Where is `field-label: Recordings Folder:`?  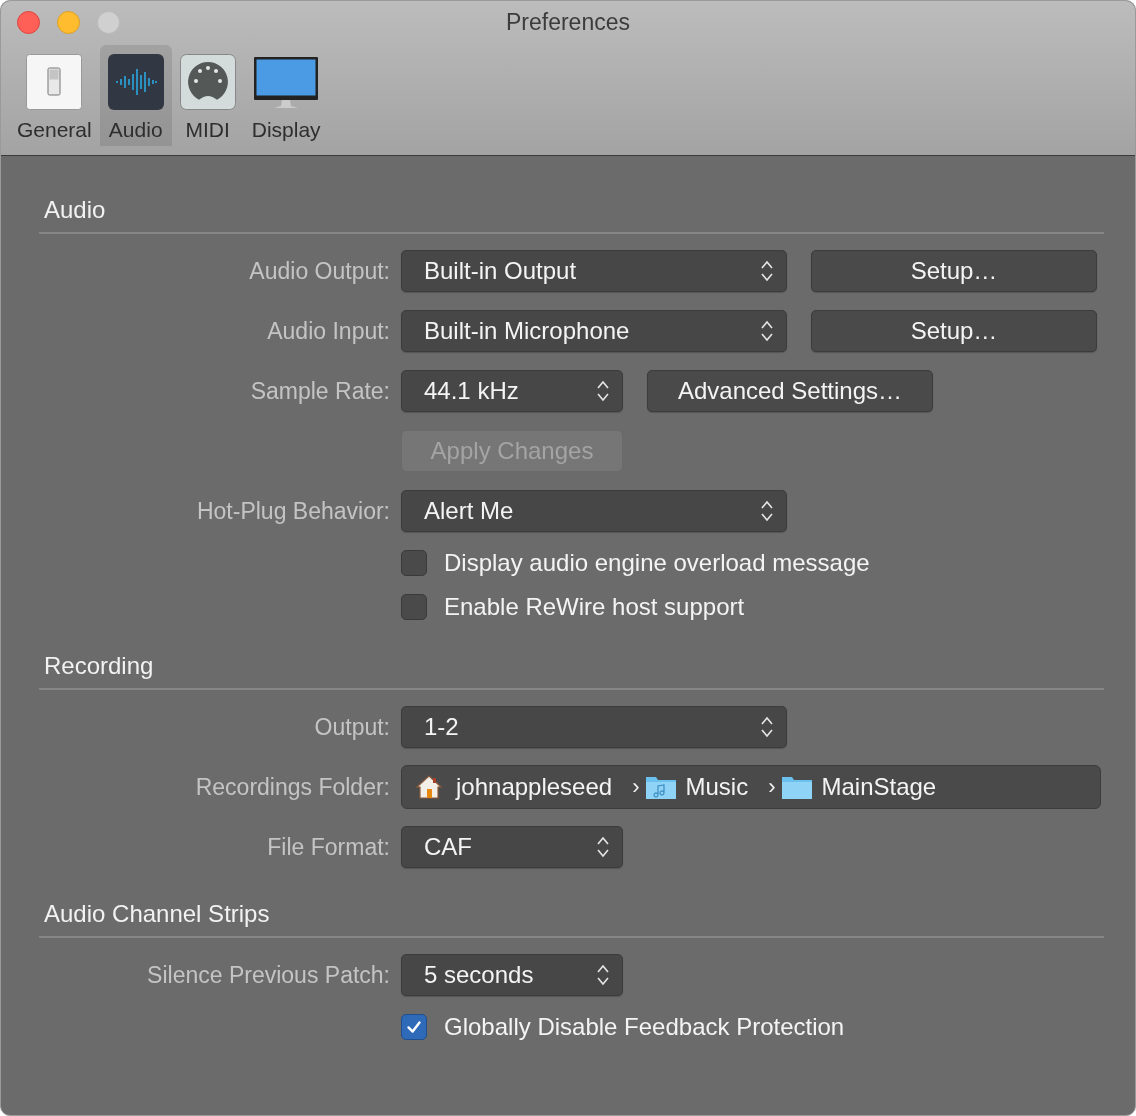
field-label: Recordings Folder: is located at coordinates (292, 786).